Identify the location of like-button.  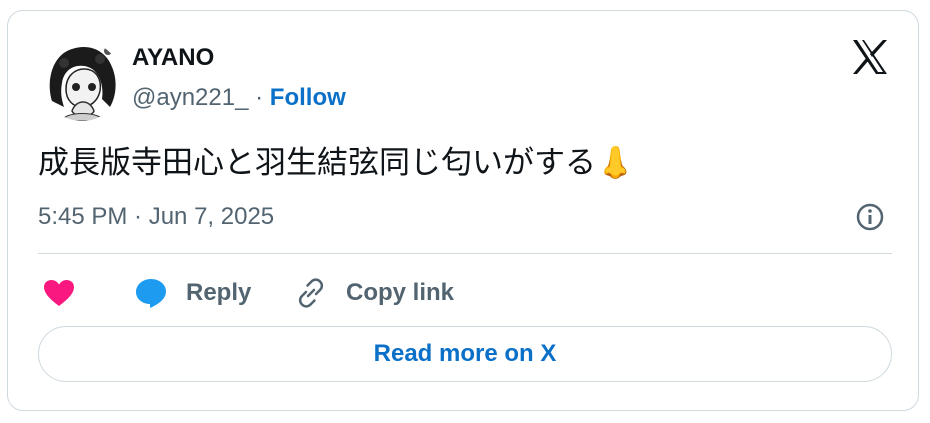
(59, 293).